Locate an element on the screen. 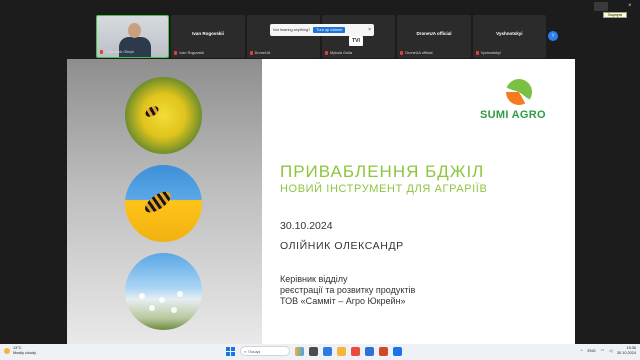  participant-footer: Ivan Rogovskii is located at coordinates (189, 53).